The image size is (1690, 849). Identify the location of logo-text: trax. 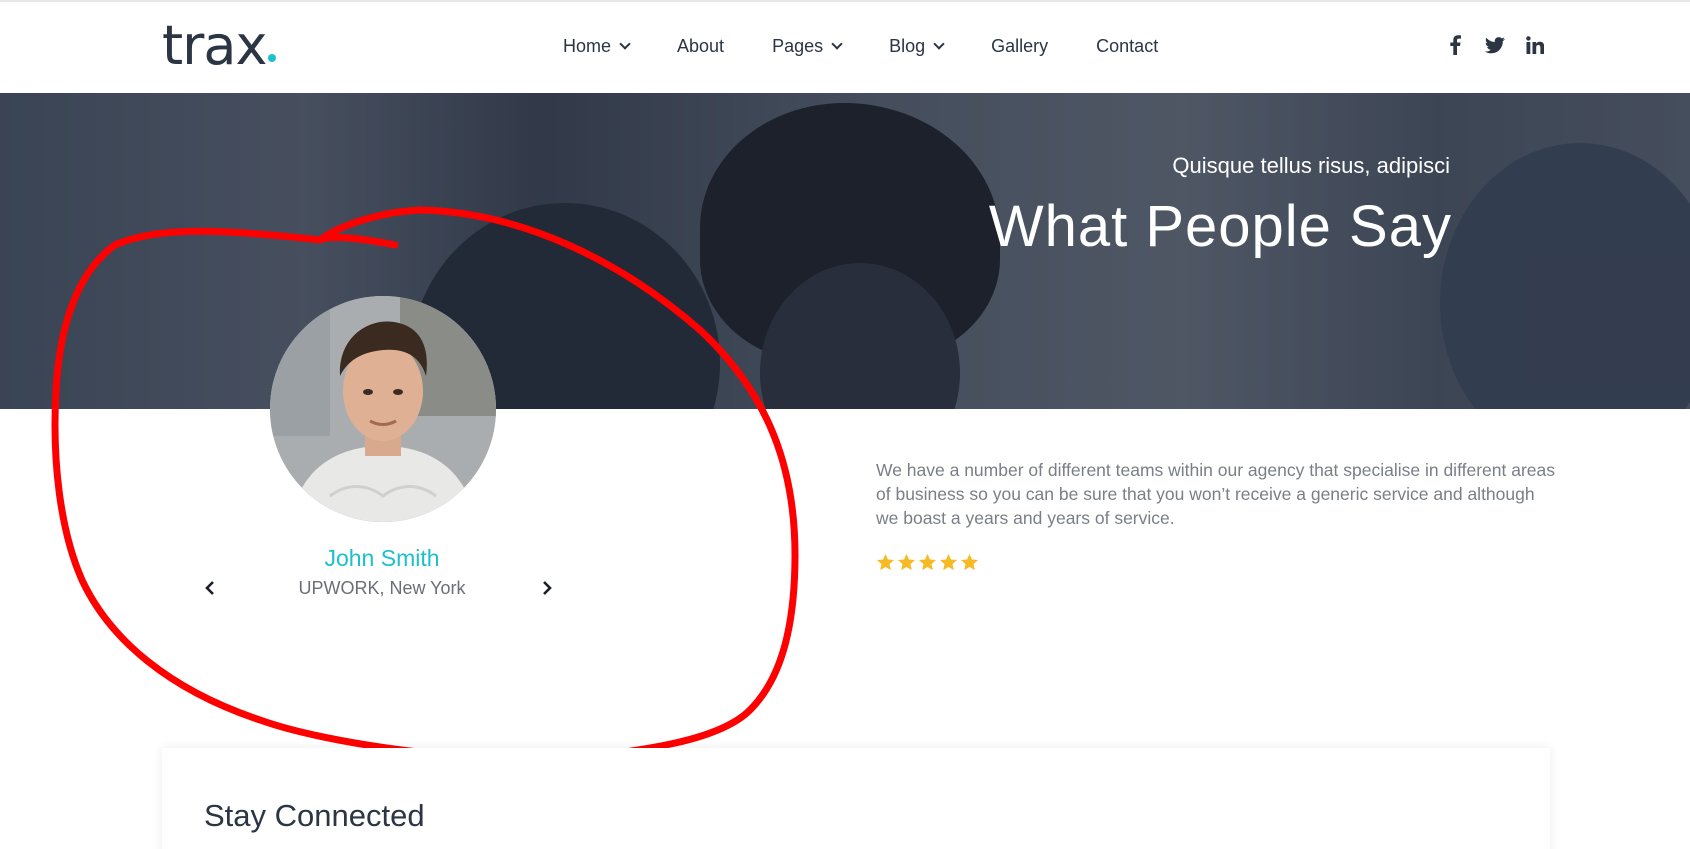
(214, 45).